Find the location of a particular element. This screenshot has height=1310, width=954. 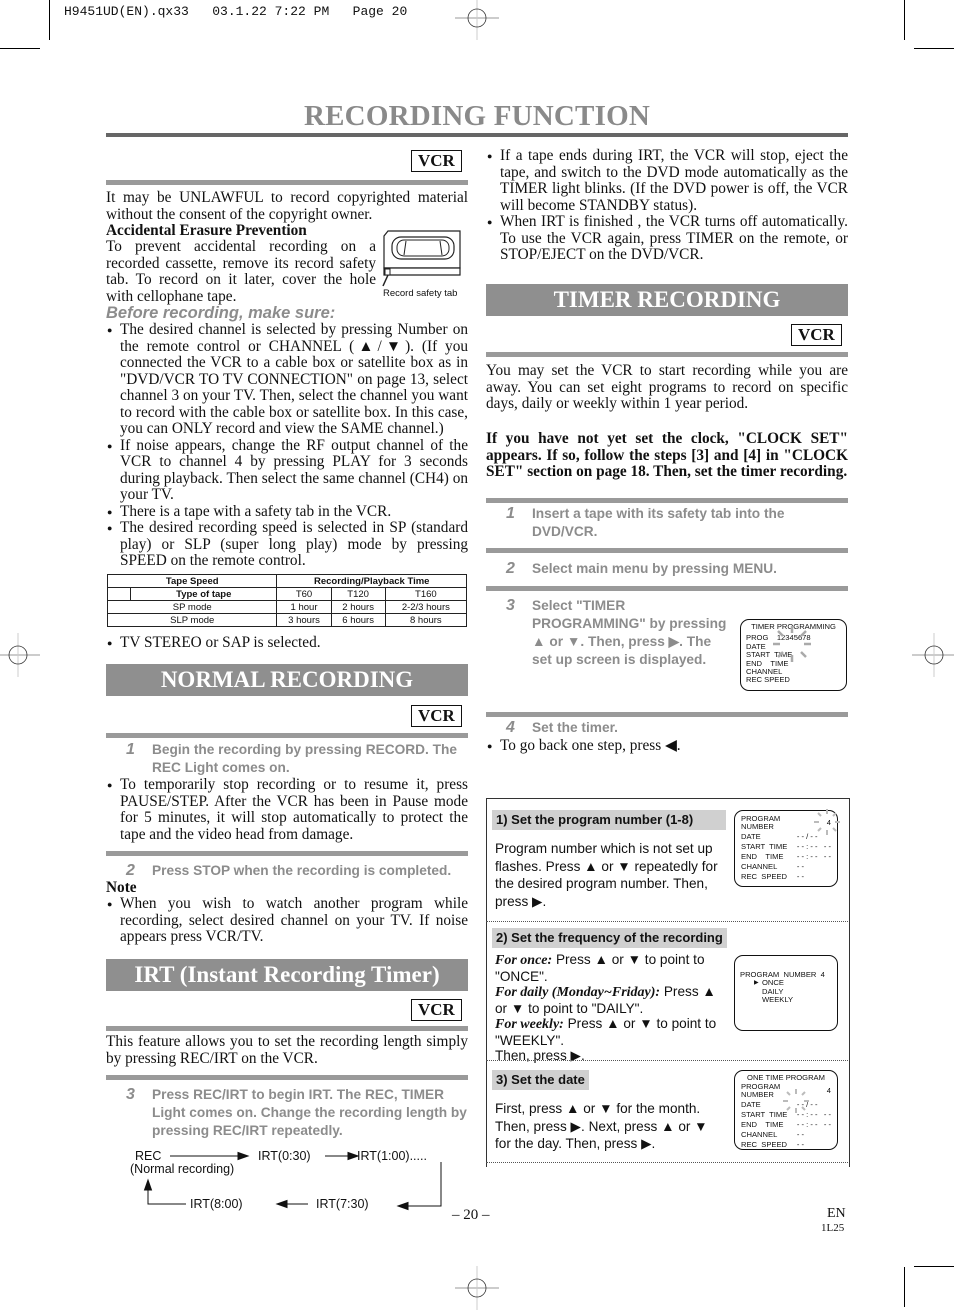

page-number: – 20 – is located at coordinates (471, 1215).